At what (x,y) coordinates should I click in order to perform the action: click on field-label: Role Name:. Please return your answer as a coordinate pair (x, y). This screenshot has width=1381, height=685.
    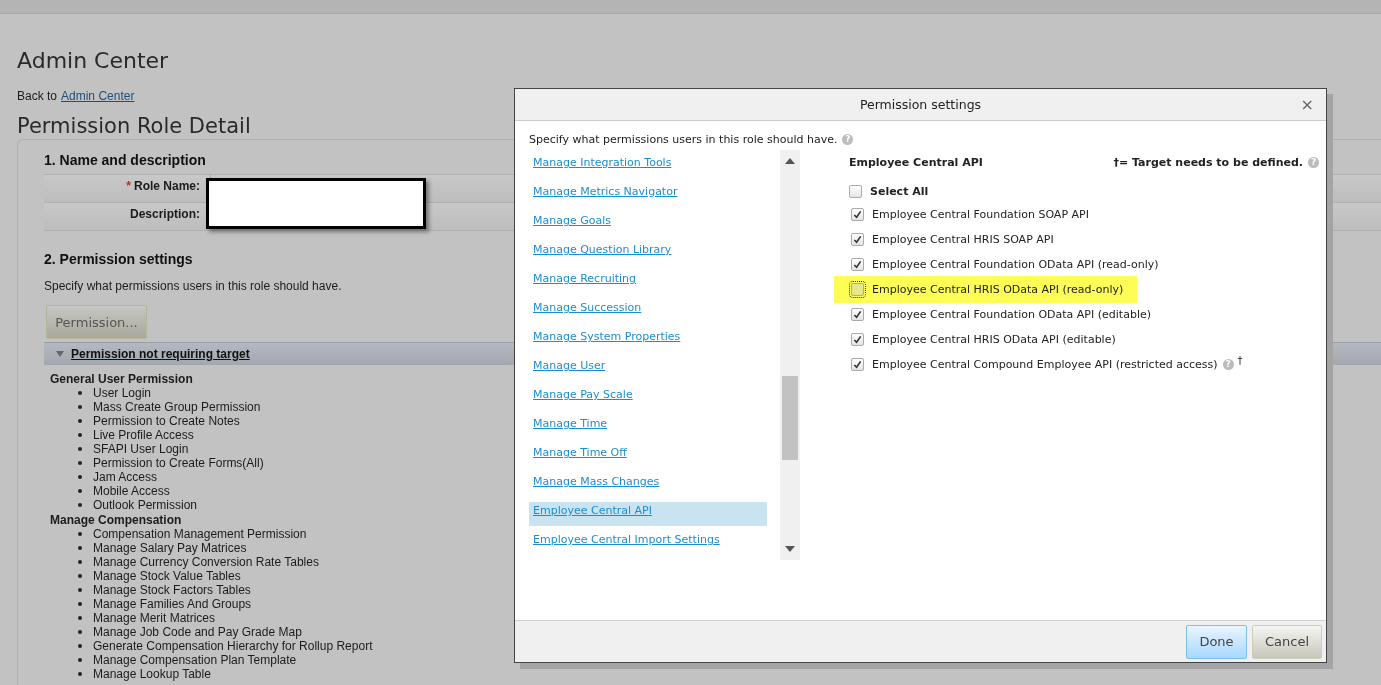
    Looking at the image, I should click on (166, 186).